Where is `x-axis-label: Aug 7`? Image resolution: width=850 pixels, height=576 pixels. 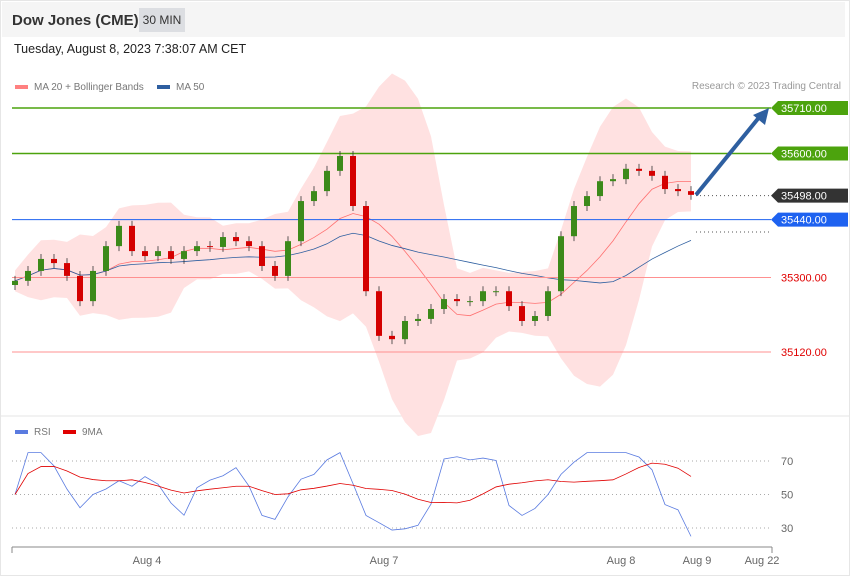
x-axis-label: Aug 7 is located at coordinates (384, 561).